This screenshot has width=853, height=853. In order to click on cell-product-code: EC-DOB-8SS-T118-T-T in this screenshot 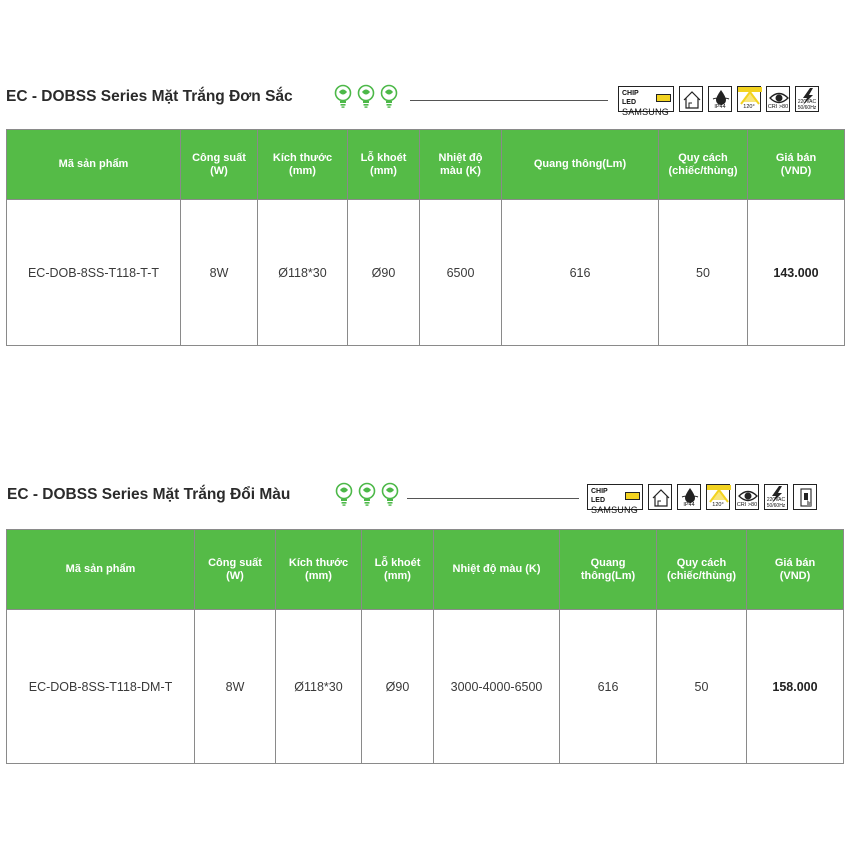, I will do `click(93, 272)`.